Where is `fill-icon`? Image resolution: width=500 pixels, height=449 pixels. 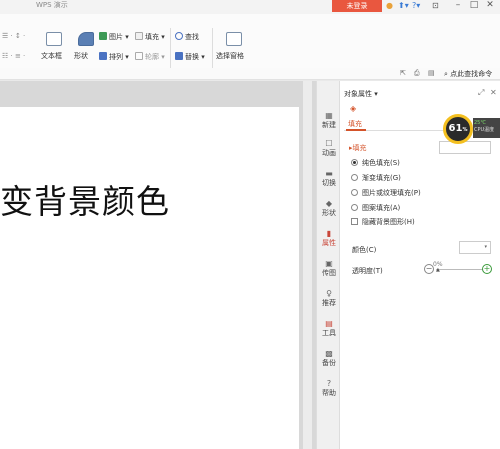 fill-icon is located at coordinates (139, 36).